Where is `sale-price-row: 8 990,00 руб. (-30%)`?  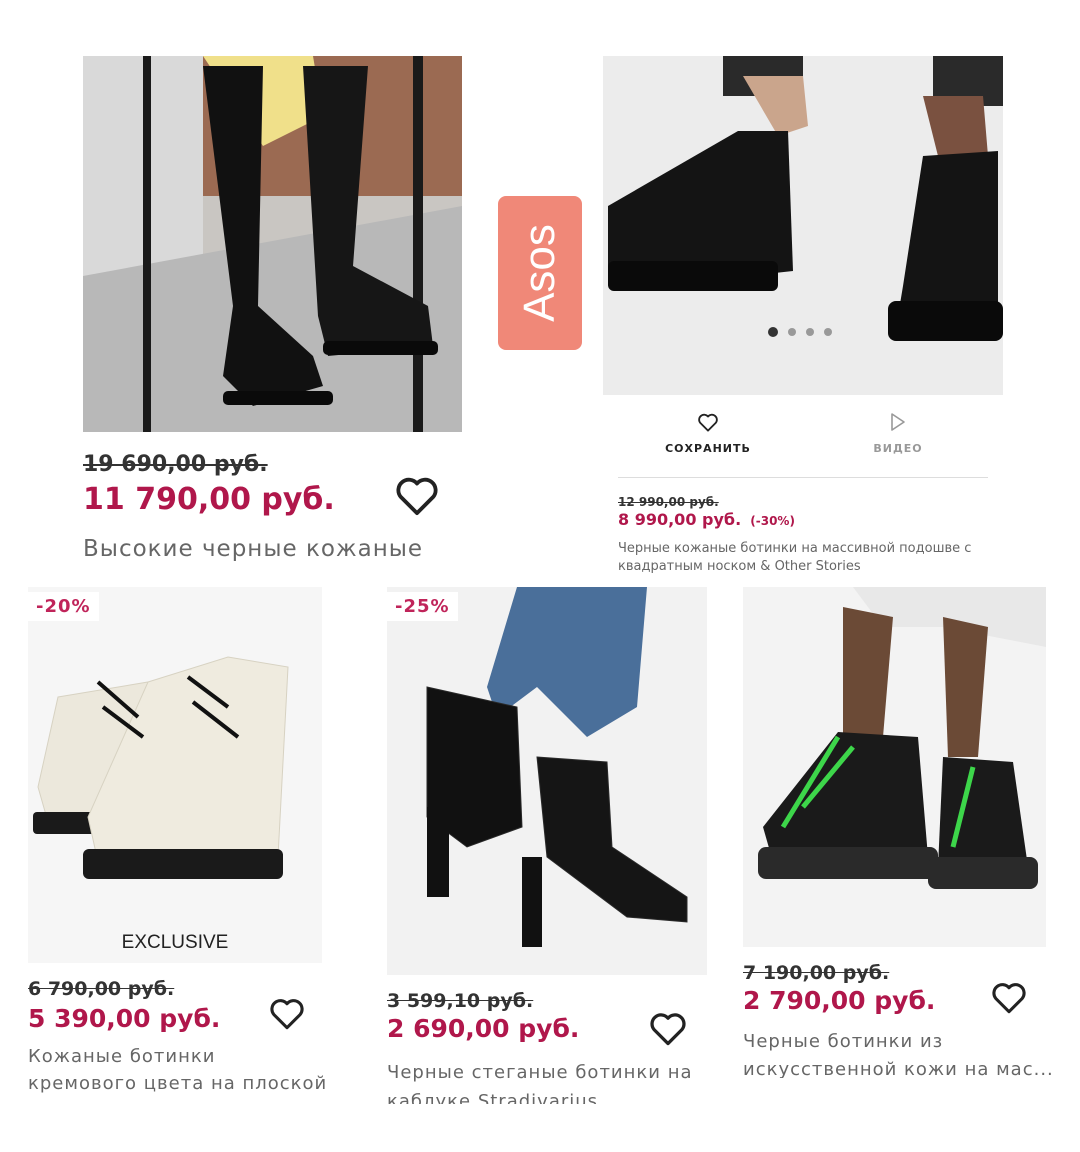
sale-price-row: 8 990,00 руб. (-30%) is located at coordinates (706, 519).